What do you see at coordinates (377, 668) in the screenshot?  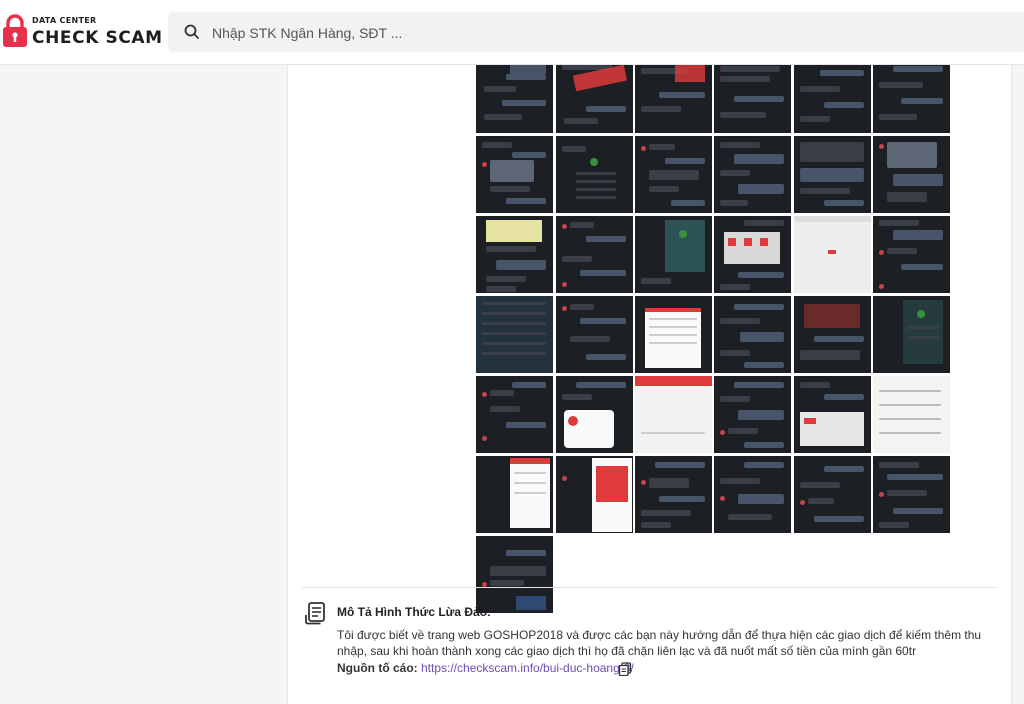 I see `source-label: Nguồn tố cáo:` at bounding box center [377, 668].